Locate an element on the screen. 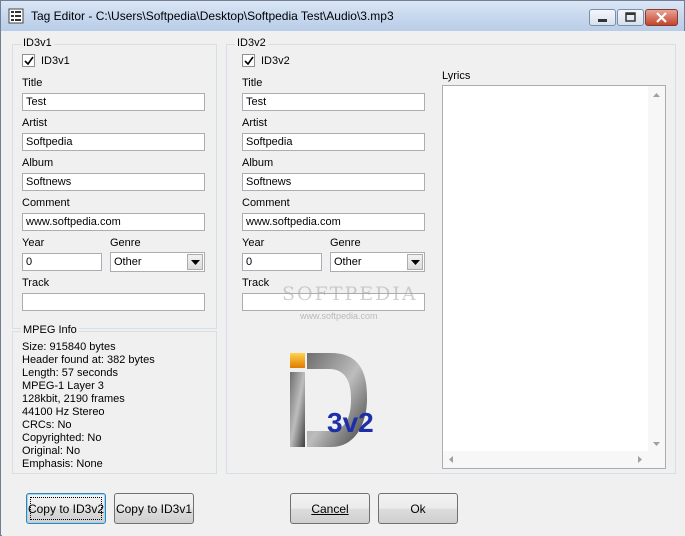 Image resolution: width=685 pixels, height=536 pixels. logo-3v2-text: 3v2 is located at coordinates (350, 422).